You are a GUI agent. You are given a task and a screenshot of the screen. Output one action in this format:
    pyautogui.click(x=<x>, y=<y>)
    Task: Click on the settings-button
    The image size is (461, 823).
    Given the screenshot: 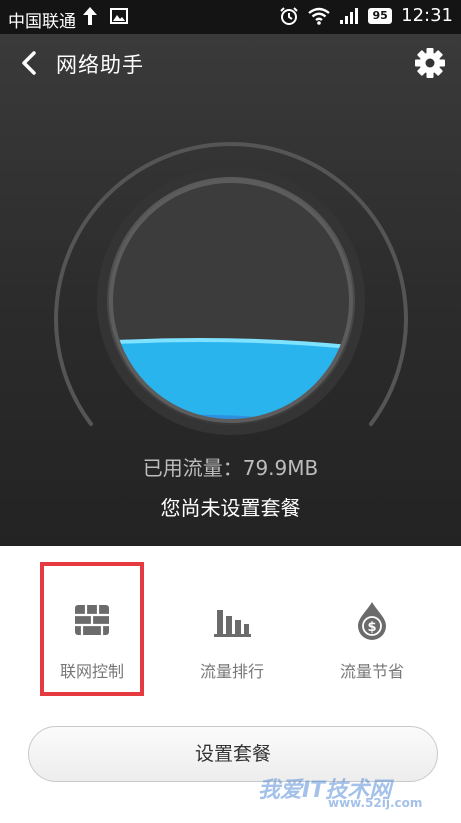 What is the action you would take?
    pyautogui.click(x=430, y=63)
    